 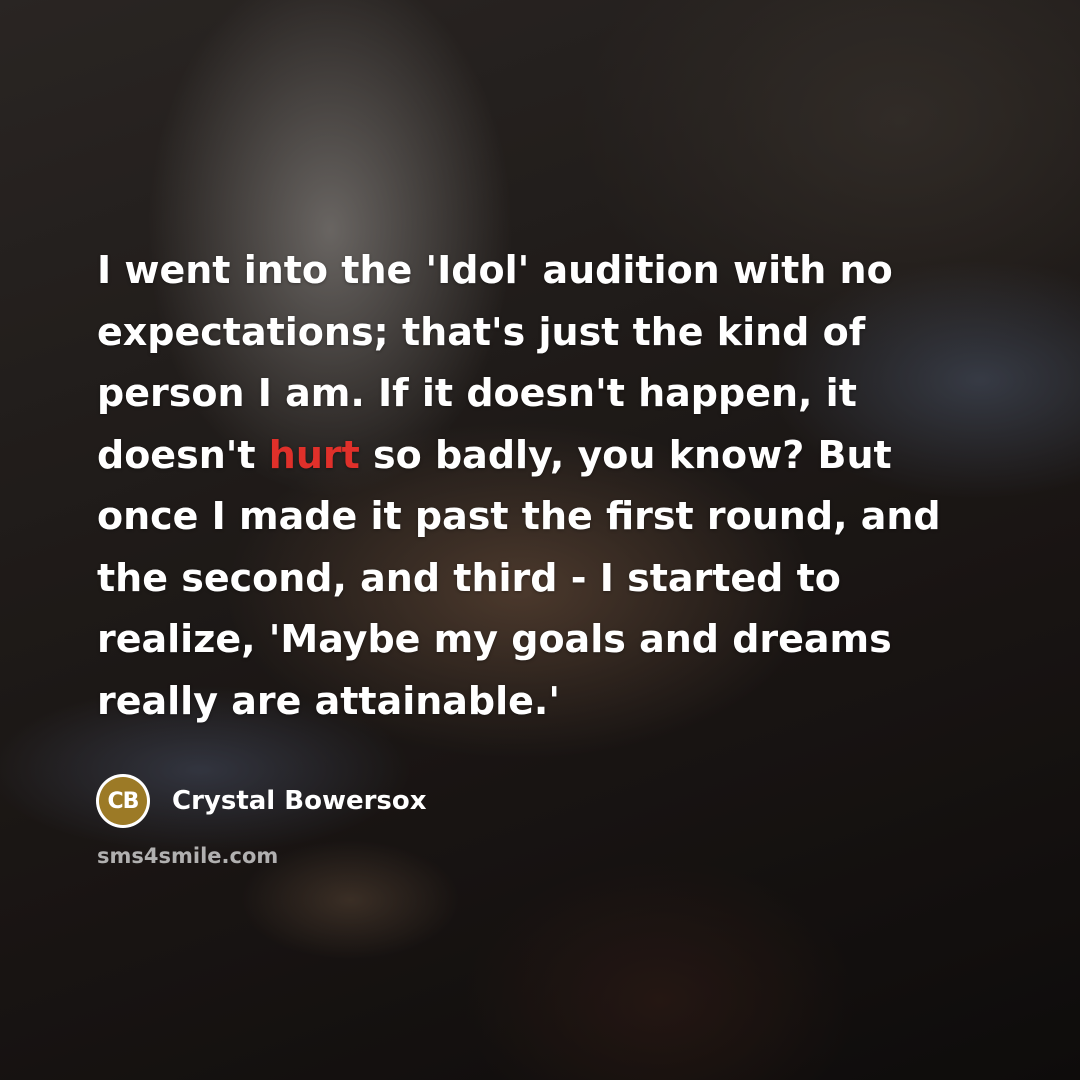 I want to click on author-avatar: CB, so click(x=123, y=801).